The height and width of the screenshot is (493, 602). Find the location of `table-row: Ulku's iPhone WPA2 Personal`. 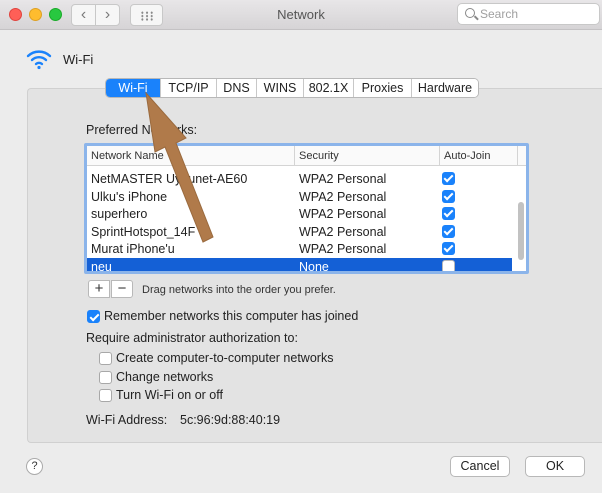

table-row: Ulku's iPhone WPA2 Personal is located at coordinates (299, 197).